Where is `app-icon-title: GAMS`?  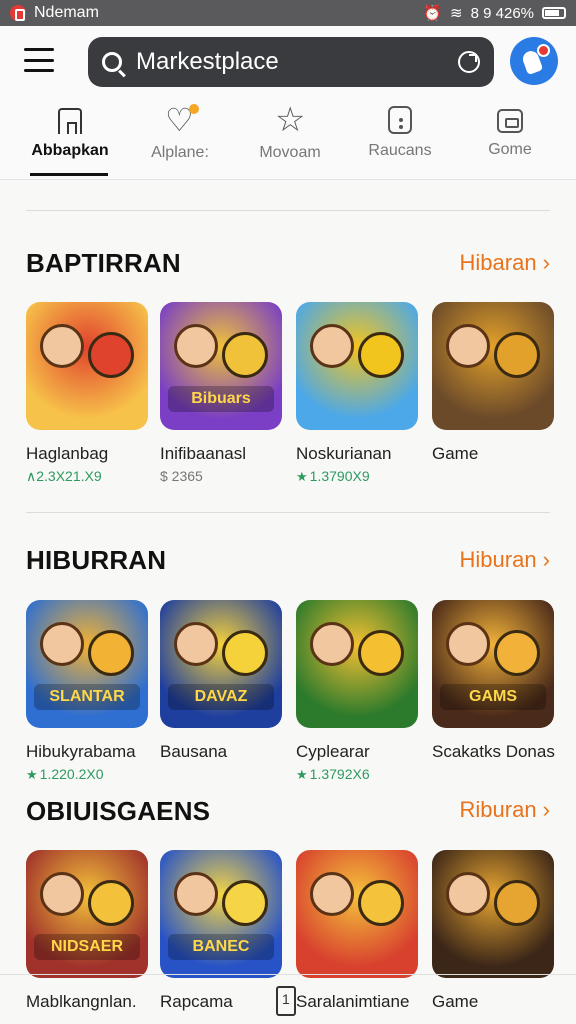 app-icon-title: GAMS is located at coordinates (493, 697).